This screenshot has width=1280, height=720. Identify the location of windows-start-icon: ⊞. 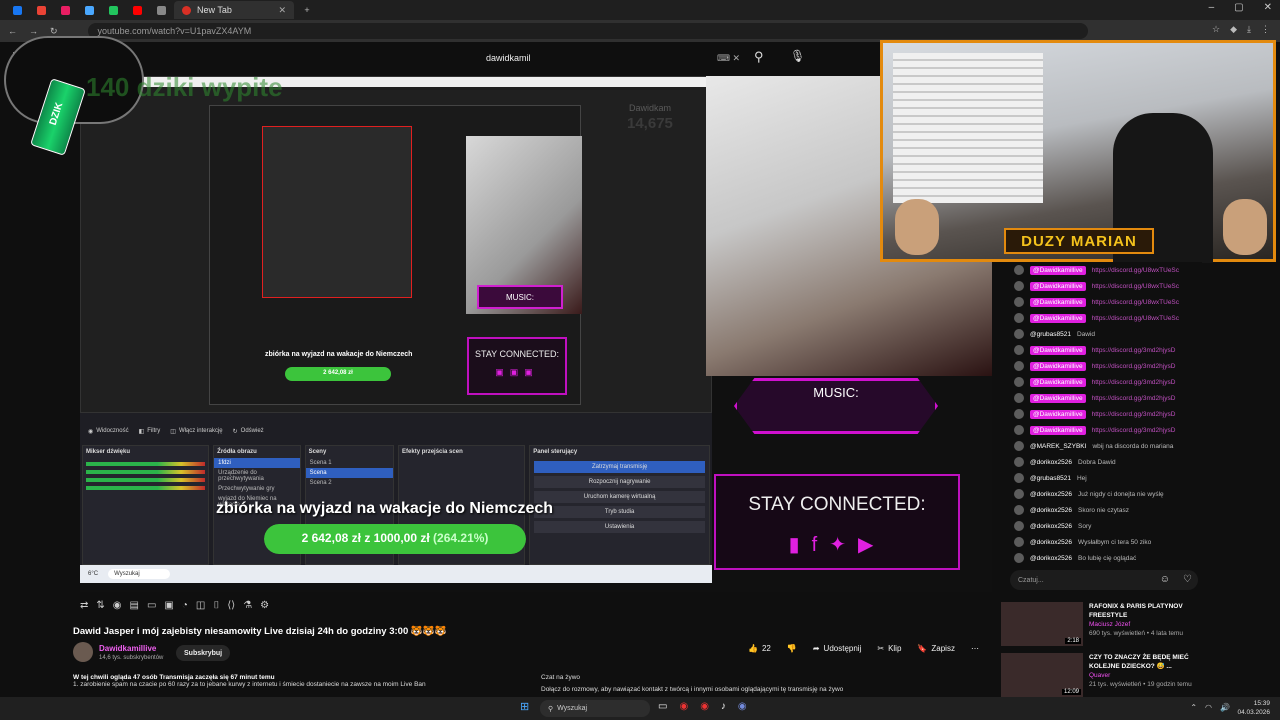
(524, 706).